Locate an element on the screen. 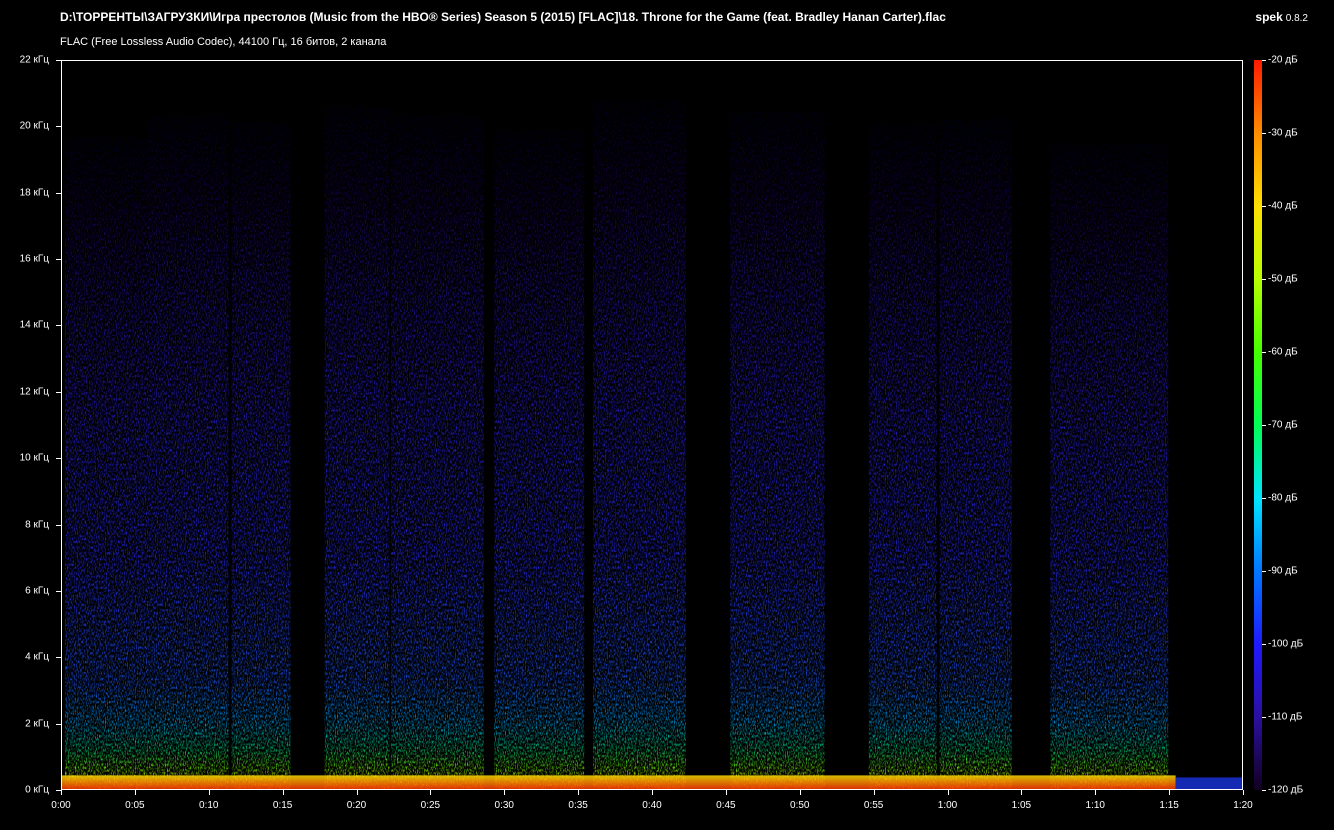  frequency-tick-label: 22 кГц is located at coordinates (34, 60).